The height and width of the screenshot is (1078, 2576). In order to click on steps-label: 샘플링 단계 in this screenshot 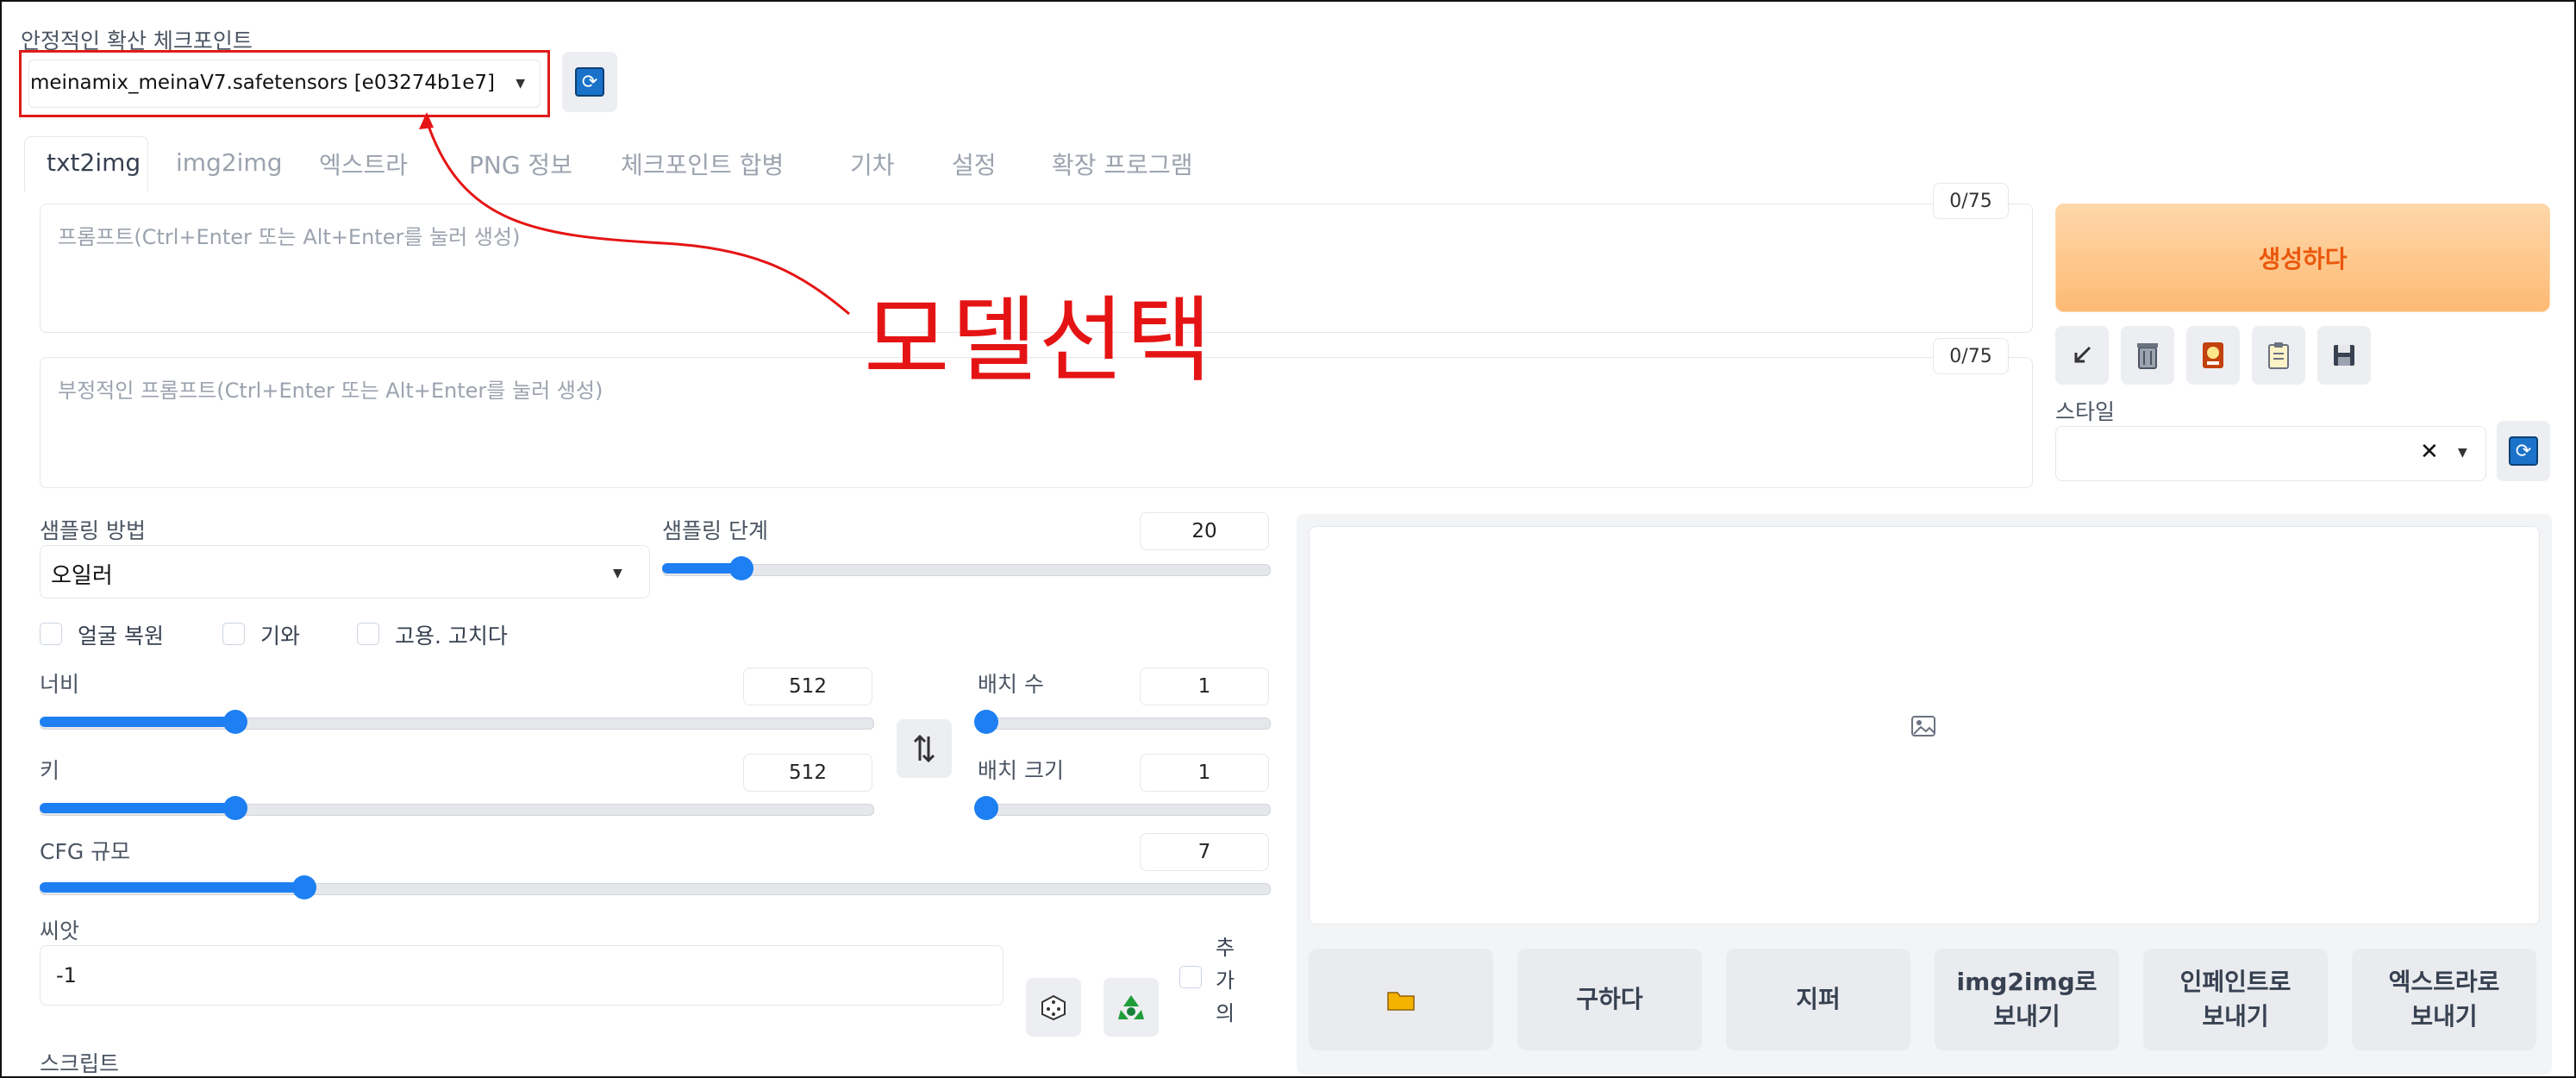, I will do `click(715, 530)`.